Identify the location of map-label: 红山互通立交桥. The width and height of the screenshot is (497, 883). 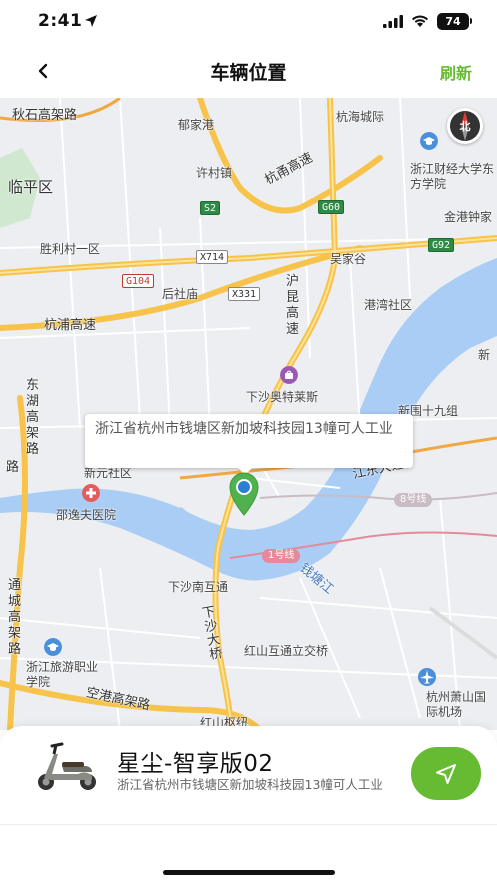
(286, 651).